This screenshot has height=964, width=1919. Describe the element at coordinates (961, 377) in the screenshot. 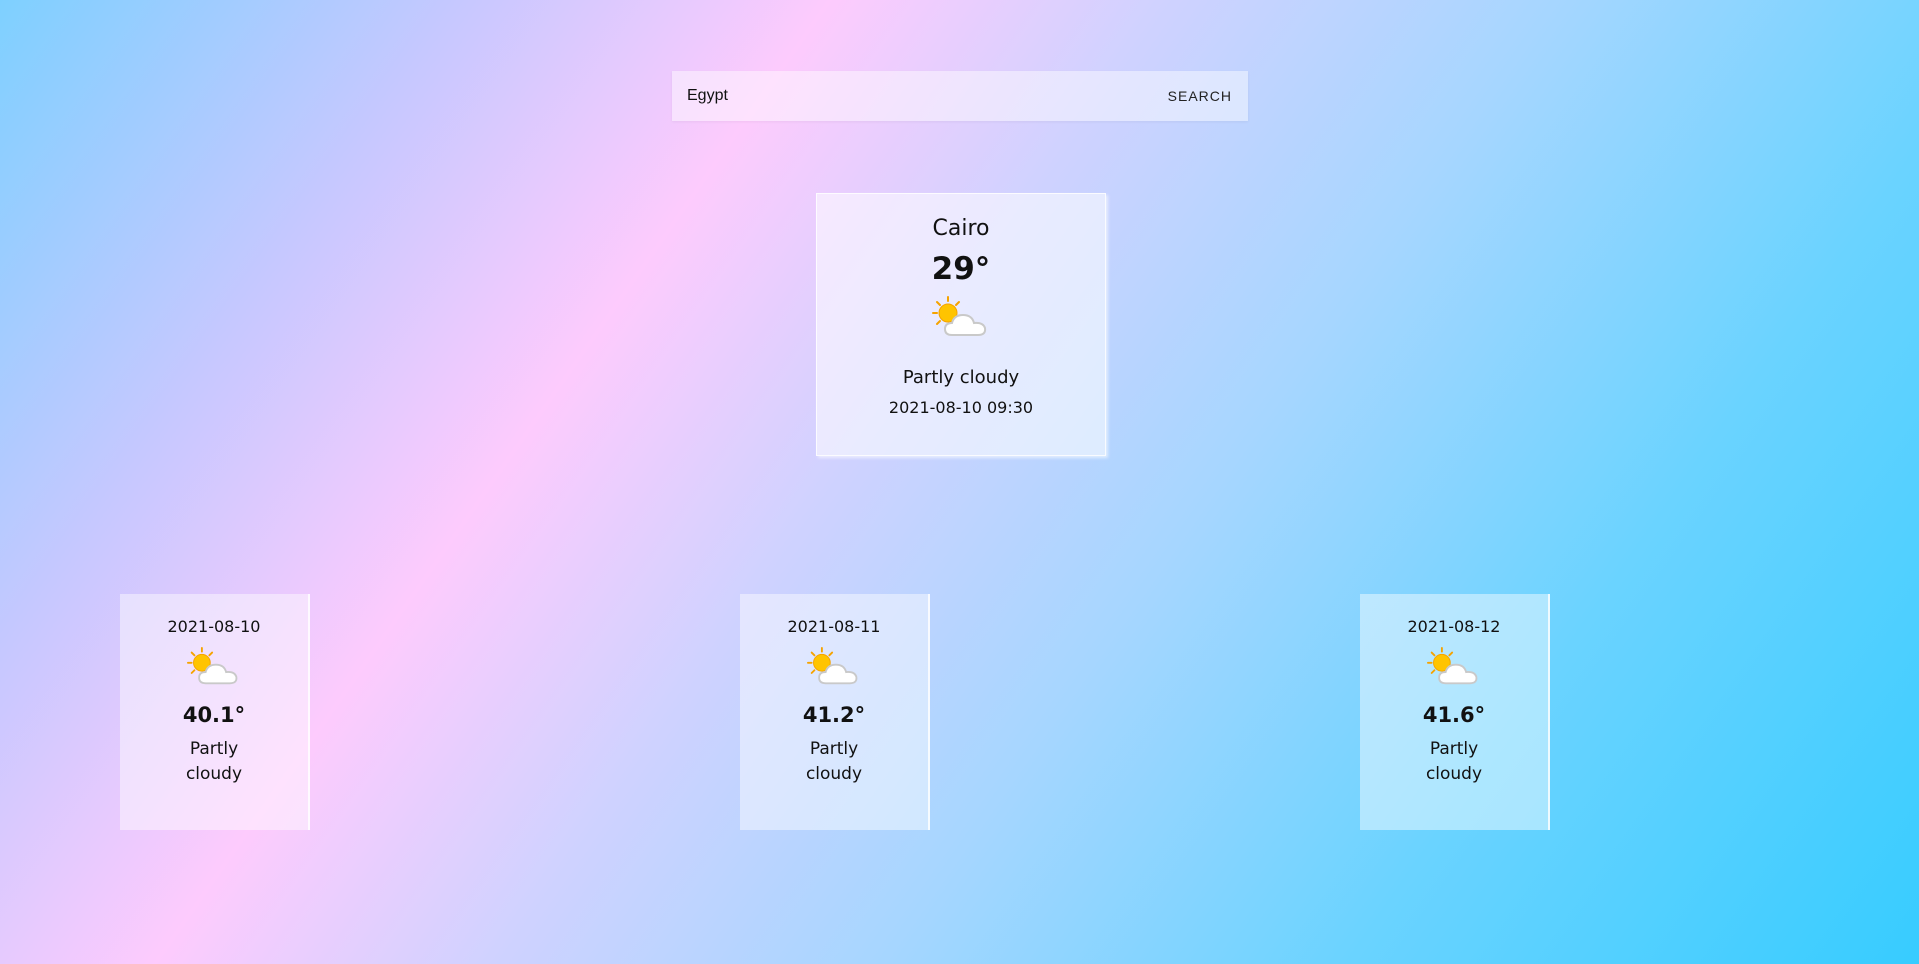

I see `current-condition: Partly cloudy` at that location.